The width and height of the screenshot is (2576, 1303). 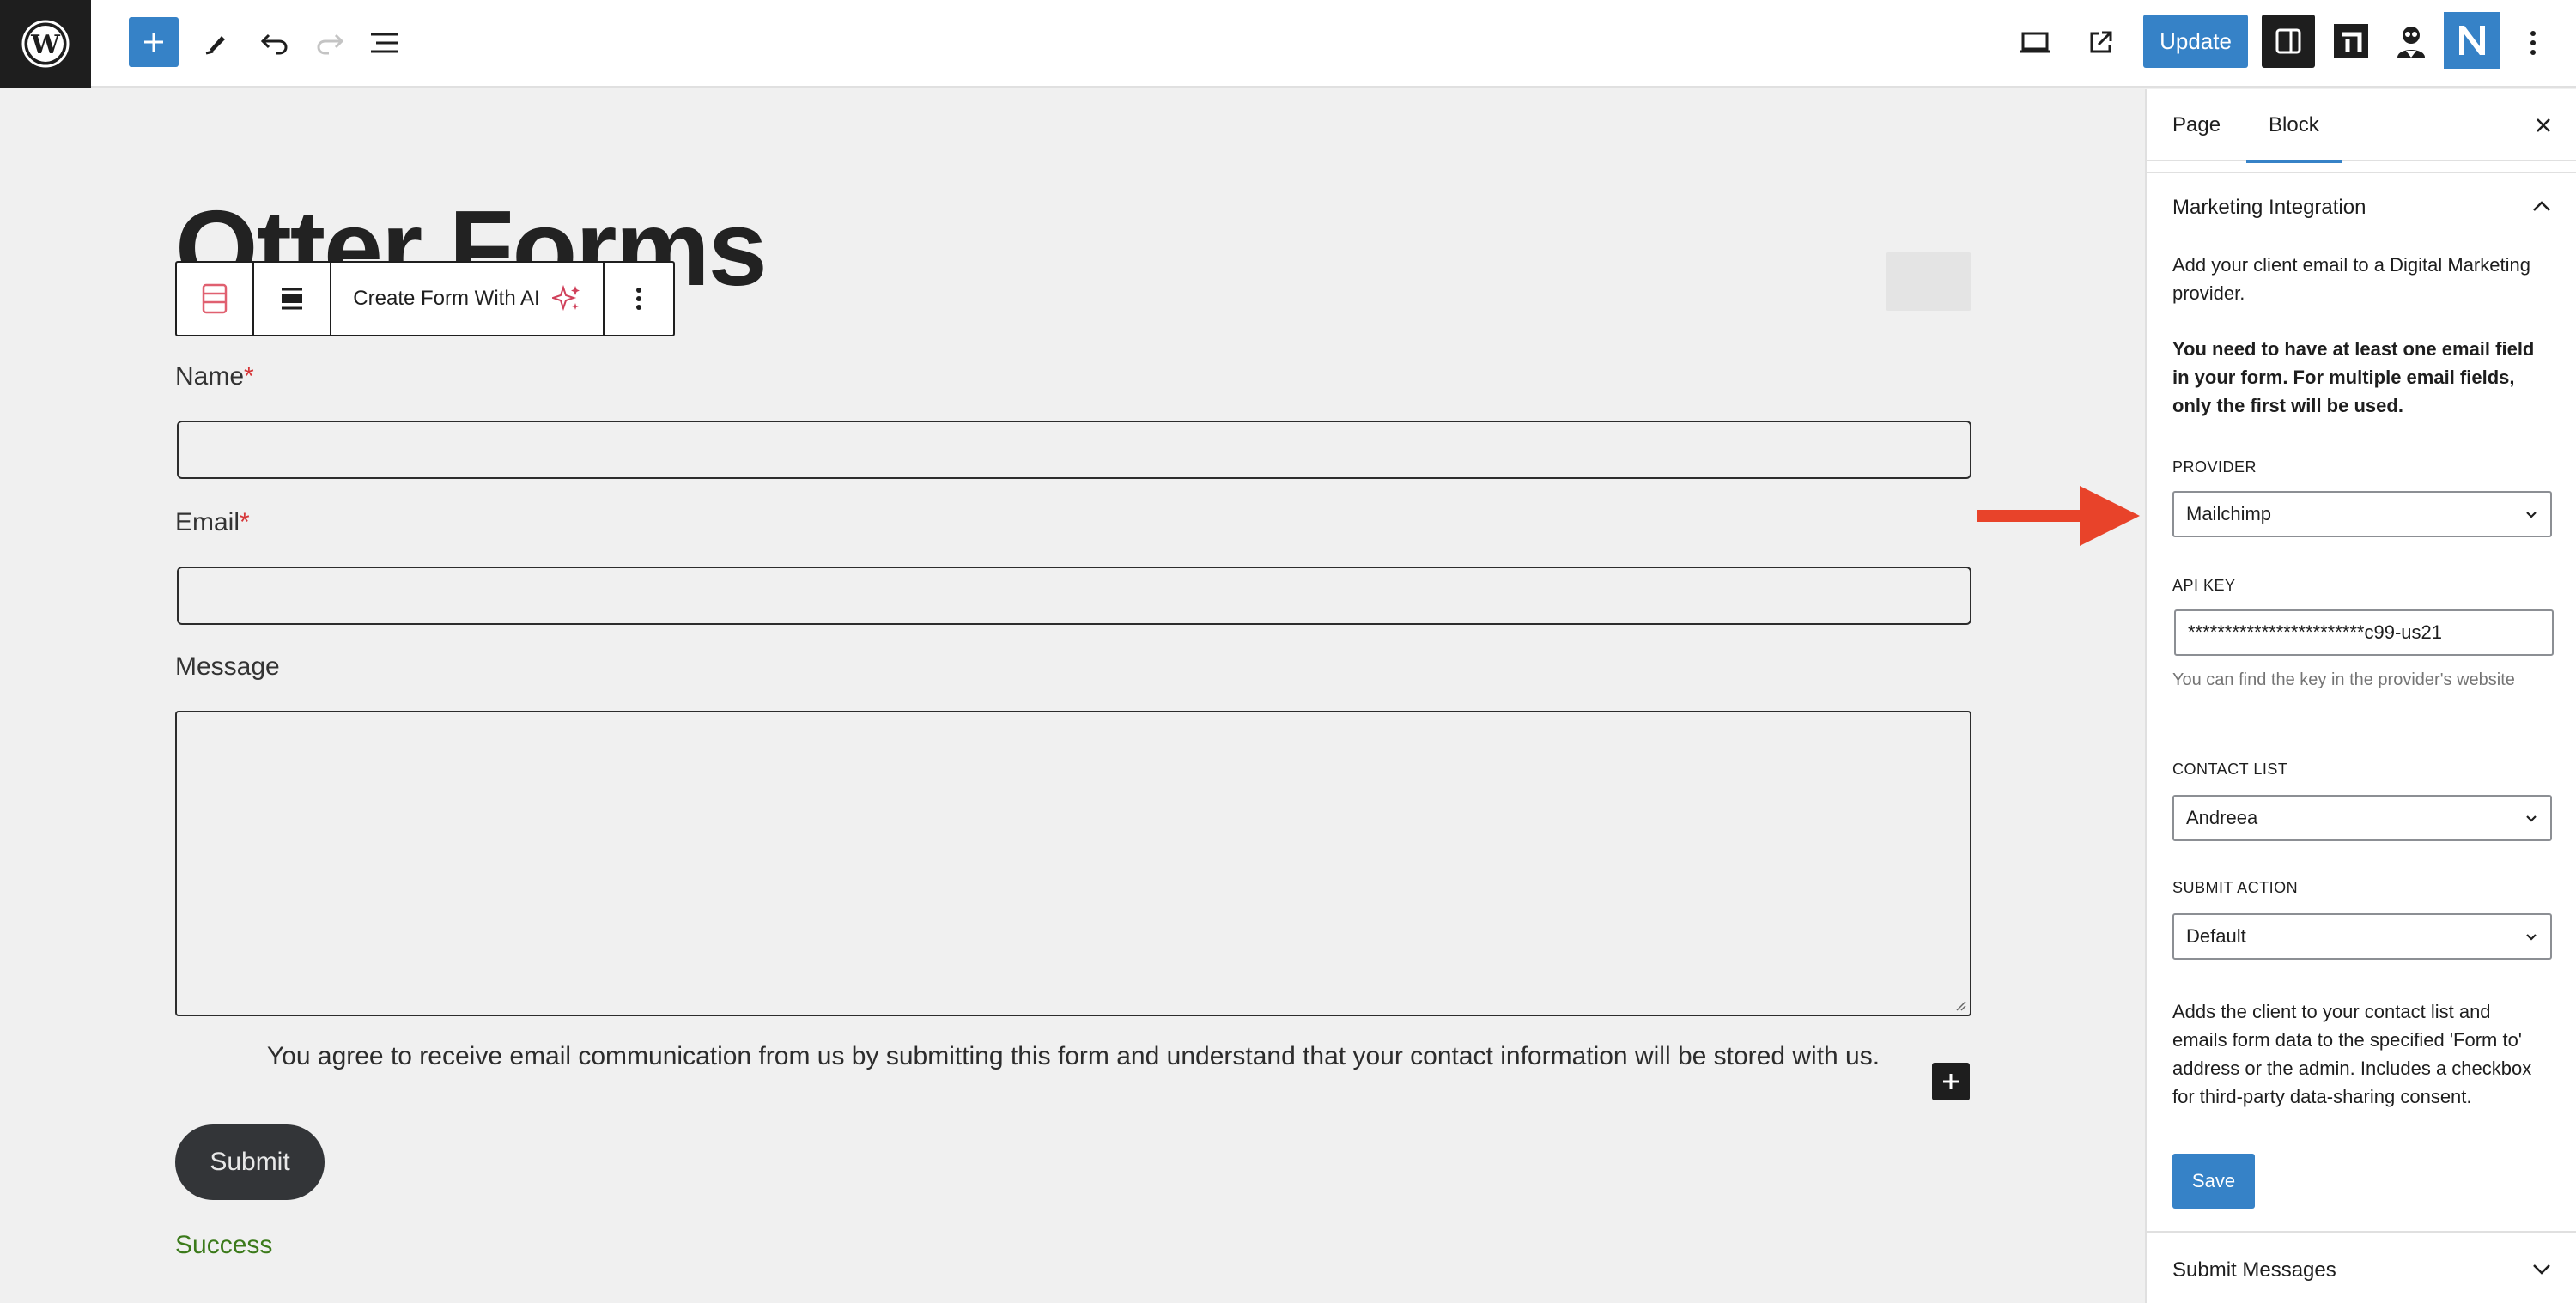 I want to click on document-overview-button, so click(x=385, y=43).